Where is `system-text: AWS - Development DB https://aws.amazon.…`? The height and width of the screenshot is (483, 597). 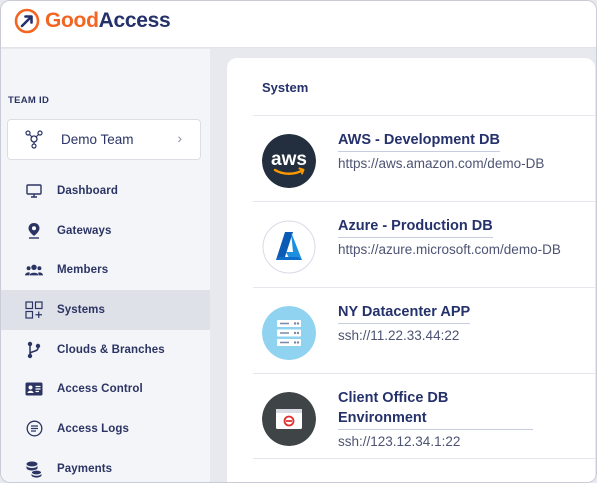
system-text: AWS - Development DB https://aws.amazon.… is located at coordinates (463, 152).